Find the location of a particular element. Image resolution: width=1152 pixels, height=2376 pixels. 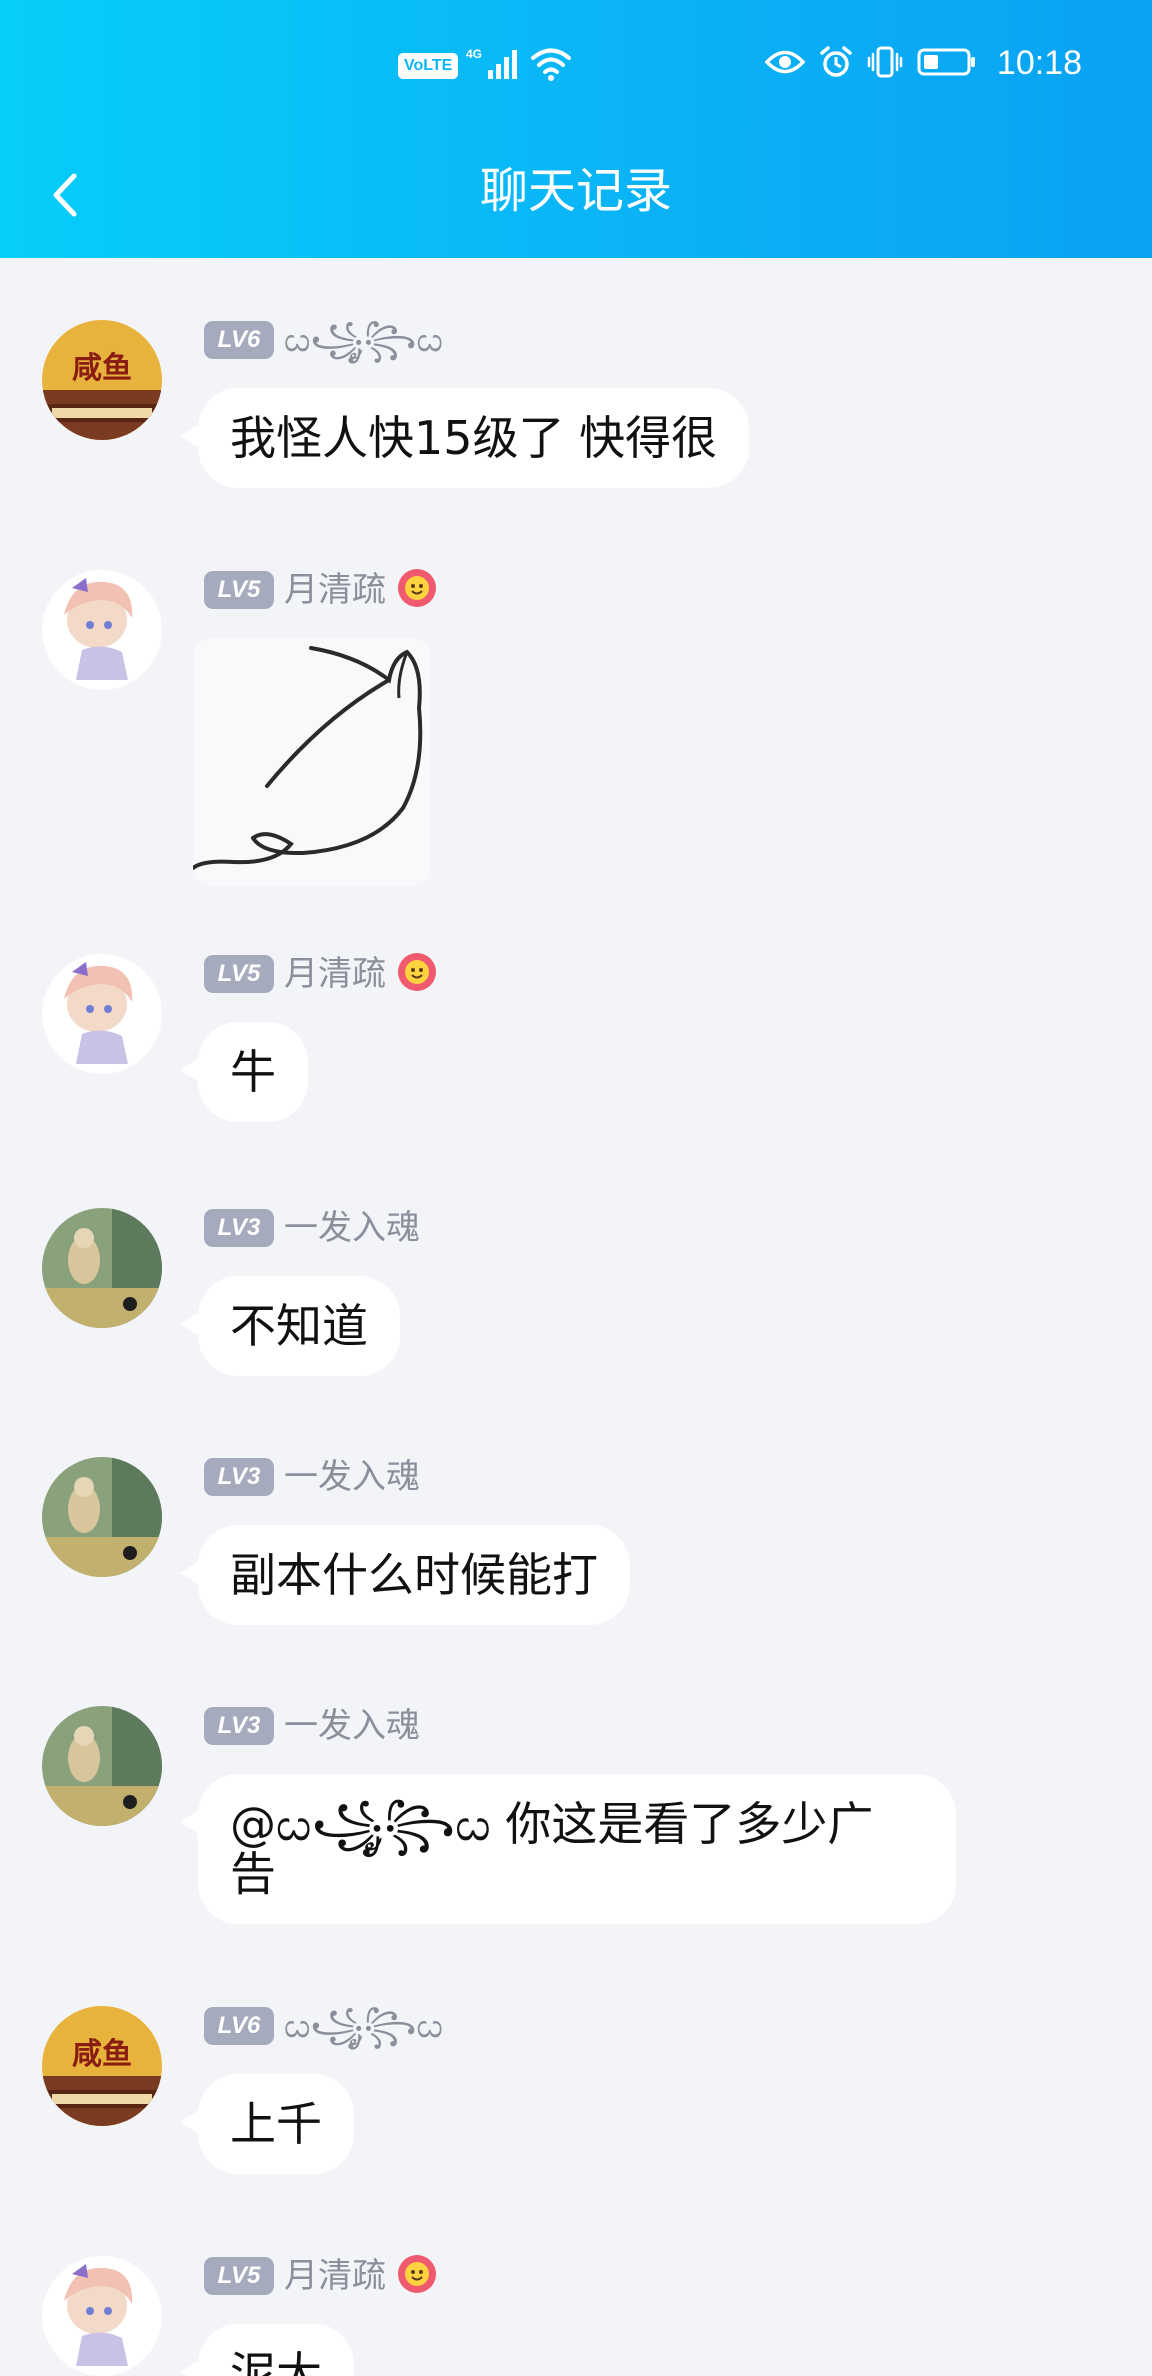

message-bubble: @ᦍ꧁ᤢ꧂ᦍ 你这是看了多少广 告 is located at coordinates (568, 1849).